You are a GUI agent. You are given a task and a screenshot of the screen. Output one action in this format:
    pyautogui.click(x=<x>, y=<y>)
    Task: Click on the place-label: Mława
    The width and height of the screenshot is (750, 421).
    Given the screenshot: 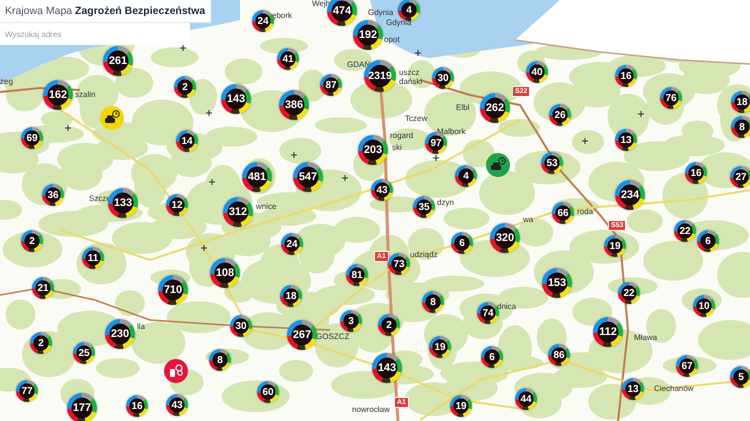 What is the action you would take?
    pyautogui.click(x=646, y=338)
    